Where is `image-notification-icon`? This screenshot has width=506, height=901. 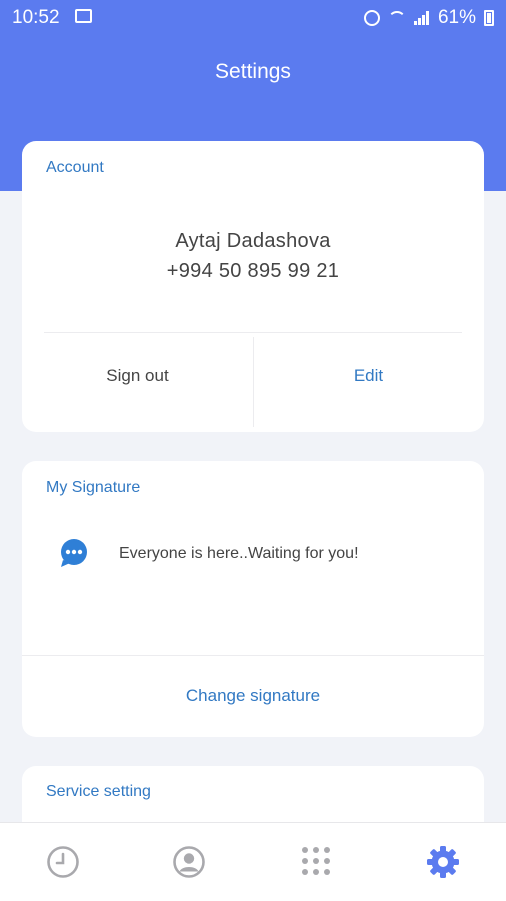 image-notification-icon is located at coordinates (83, 16).